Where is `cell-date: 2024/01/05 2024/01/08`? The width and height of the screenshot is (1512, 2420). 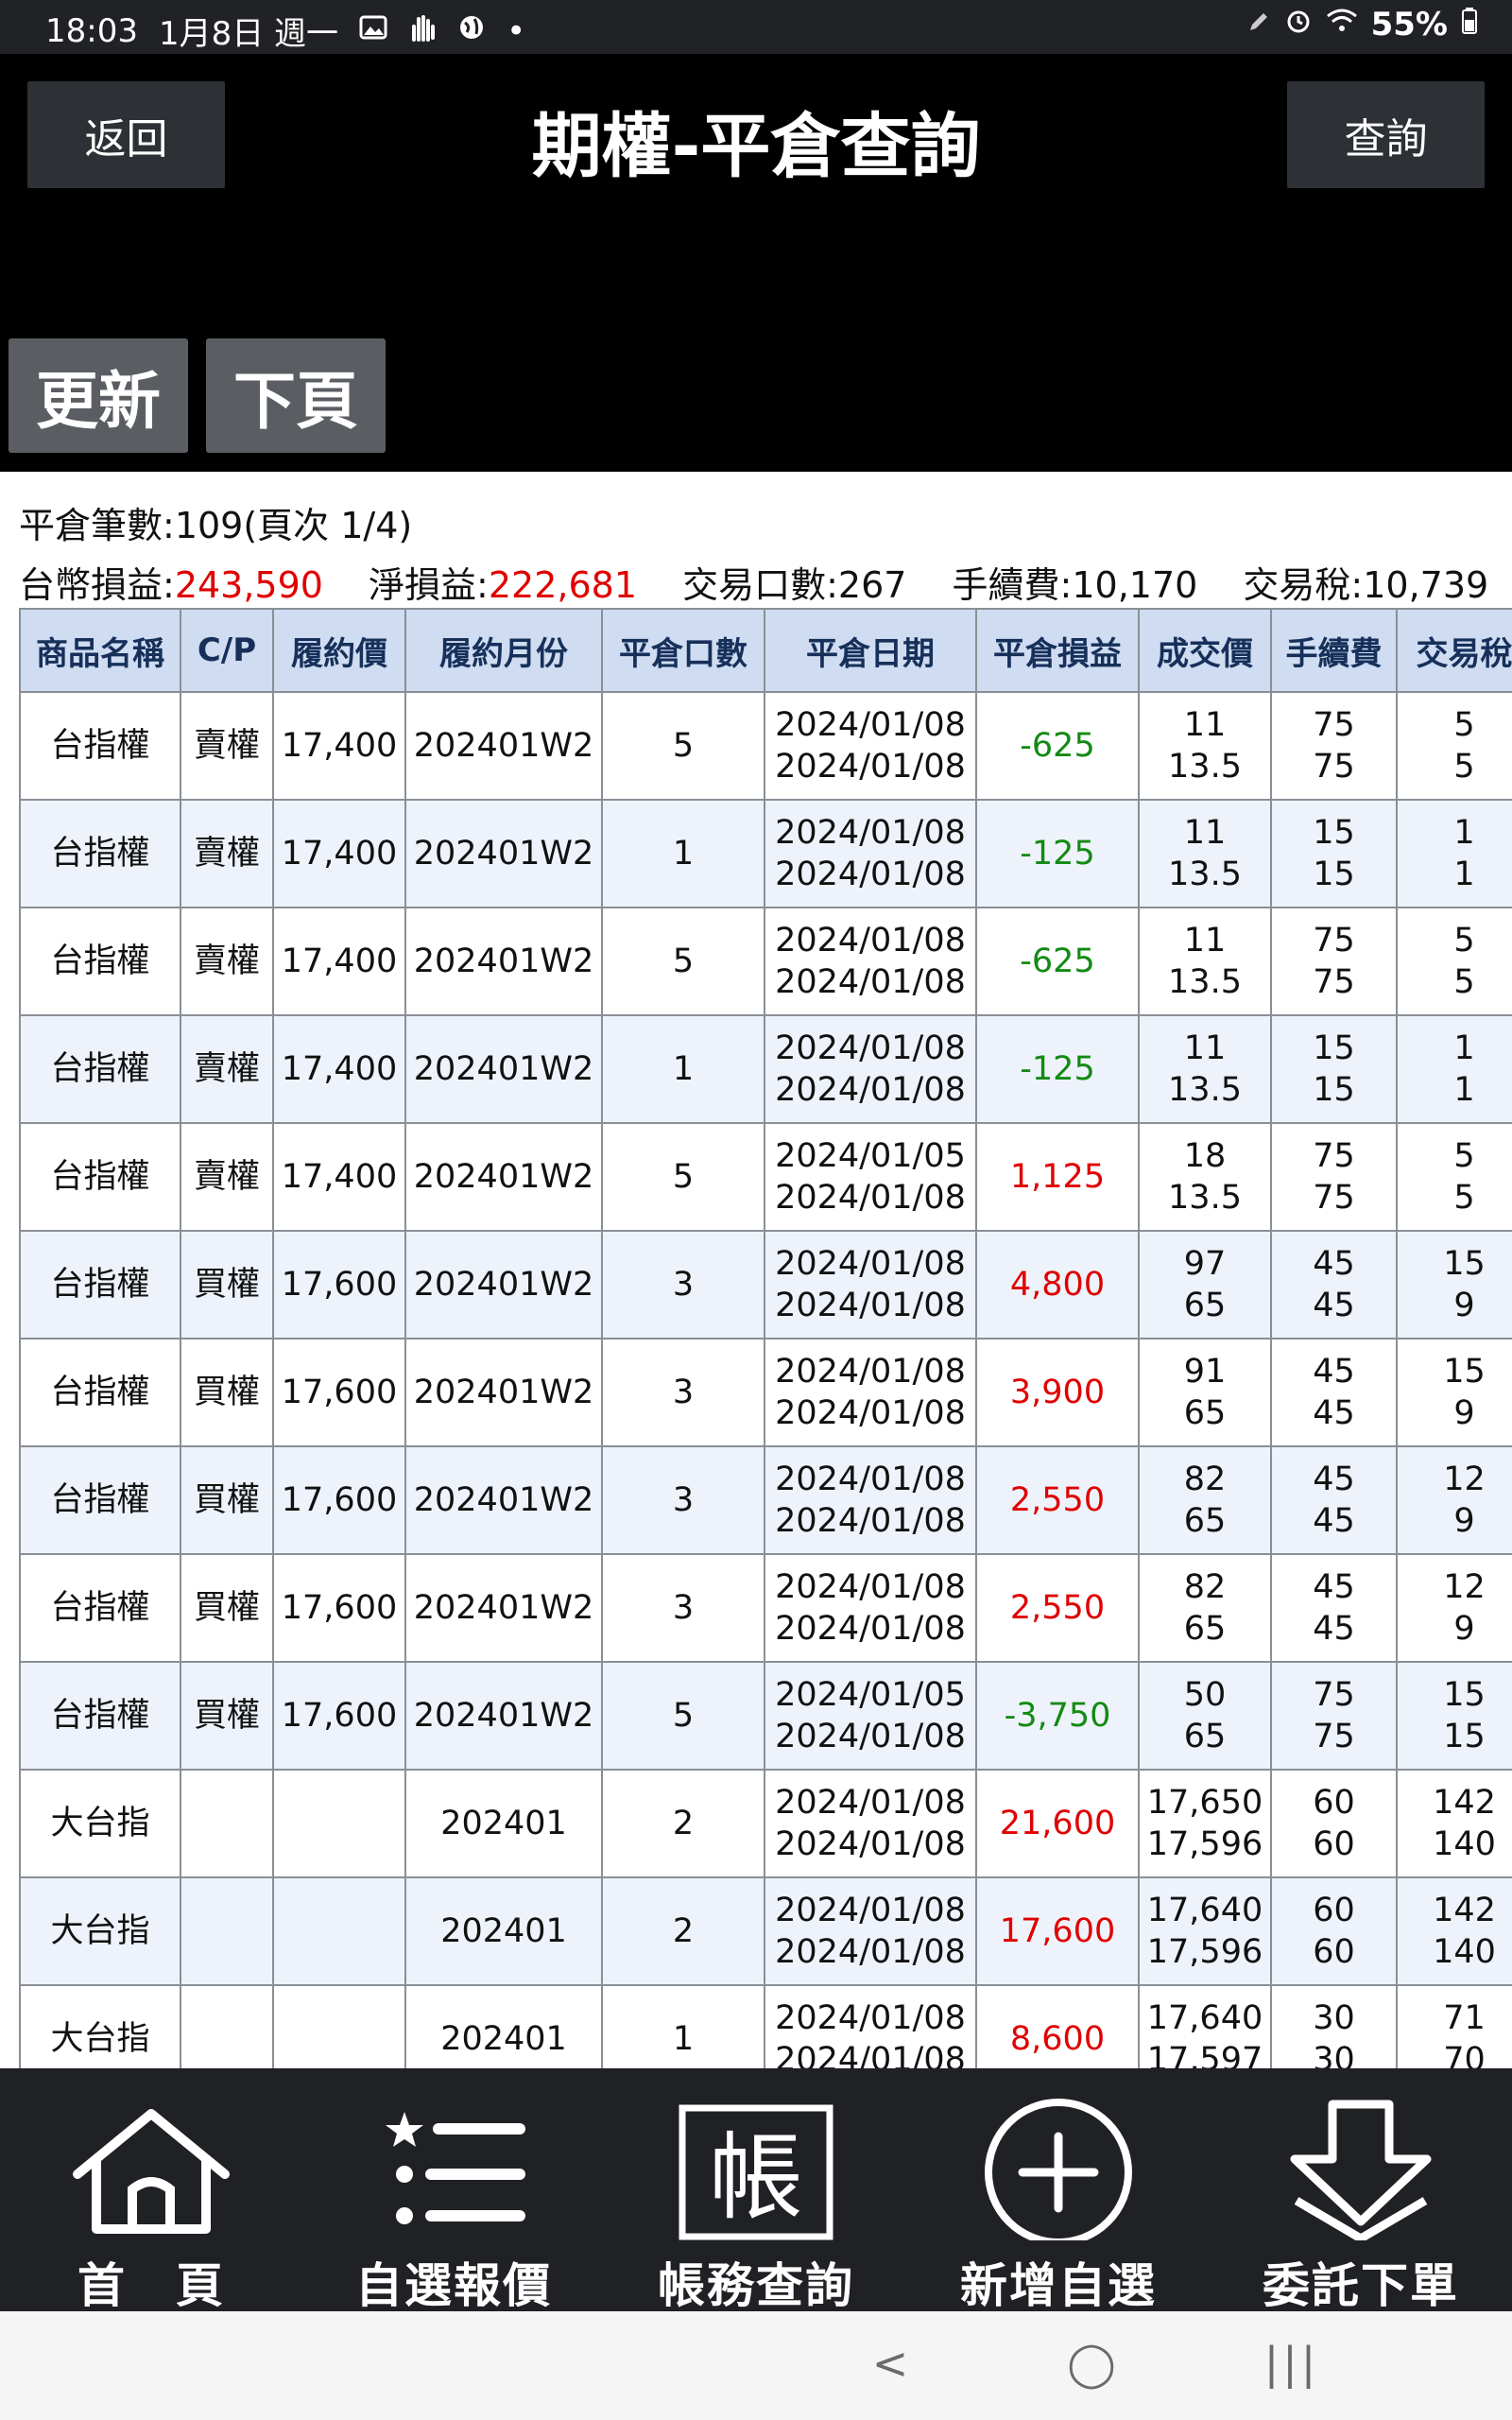 cell-date: 2024/01/05 2024/01/08 is located at coordinates (870, 1716).